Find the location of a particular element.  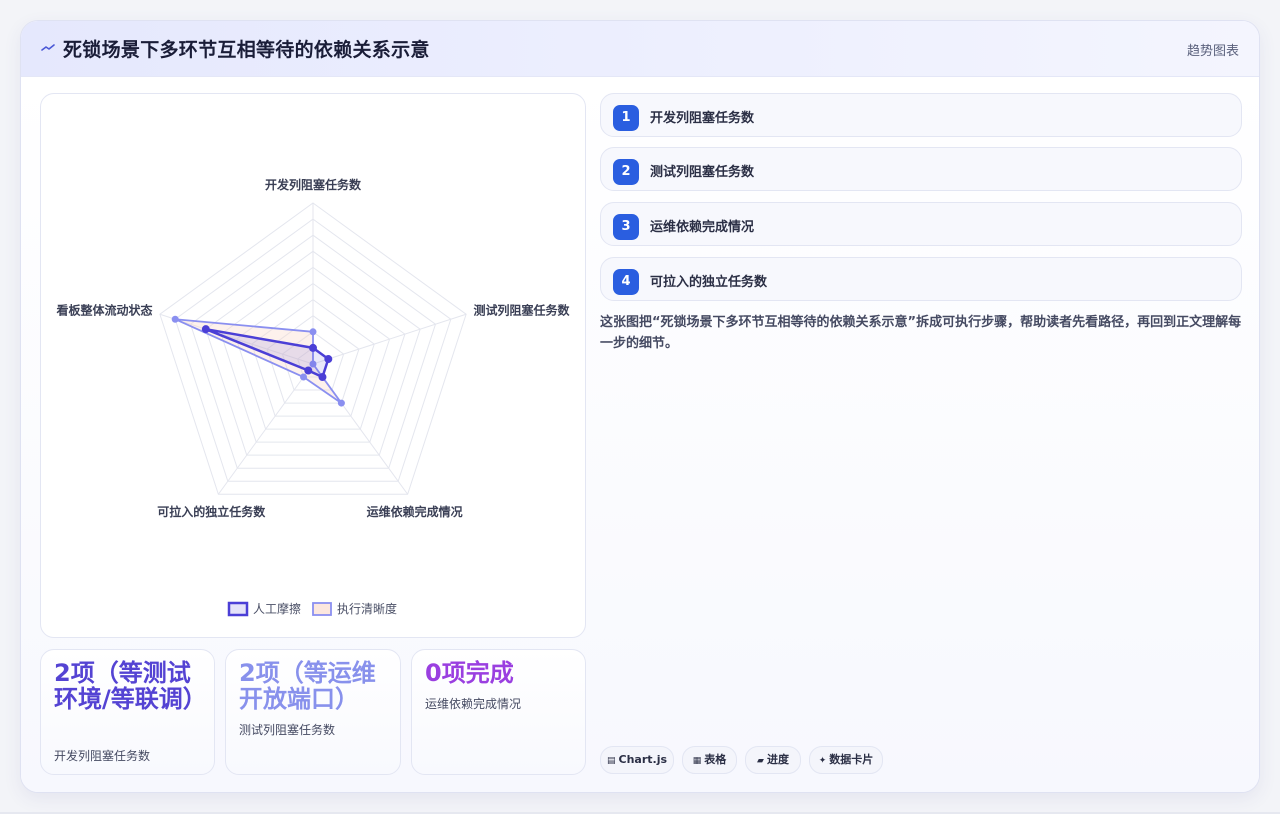

stat-card-test: 2项（等运维开放端口） 测试列阻塞任务数 is located at coordinates (313, 712).